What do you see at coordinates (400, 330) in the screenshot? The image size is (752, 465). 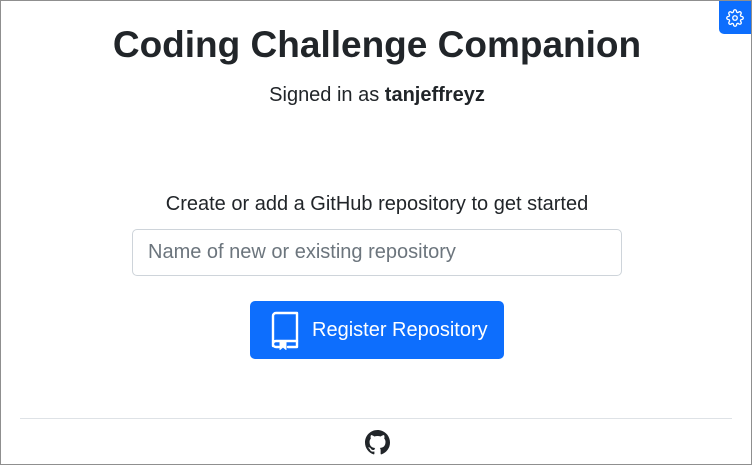 I see `register-repository-label: Register Repository` at bounding box center [400, 330].